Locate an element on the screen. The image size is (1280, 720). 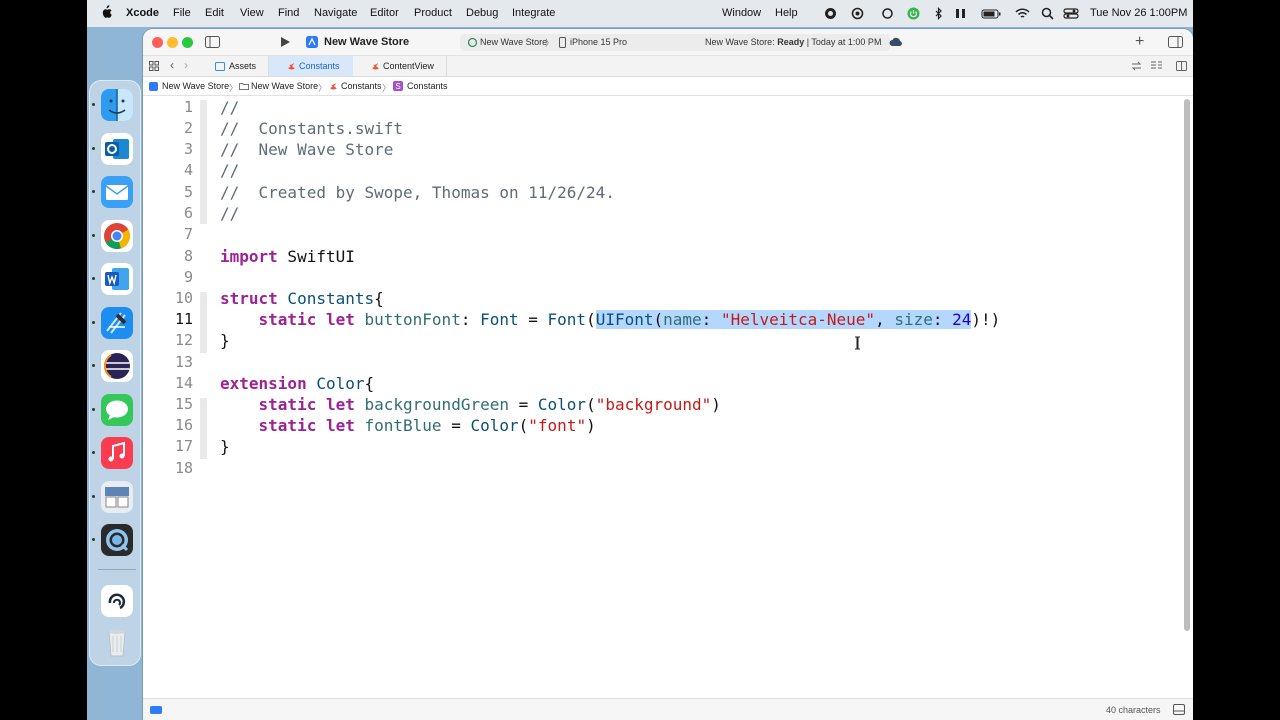
line-number: 13 is located at coordinates (168, 362).